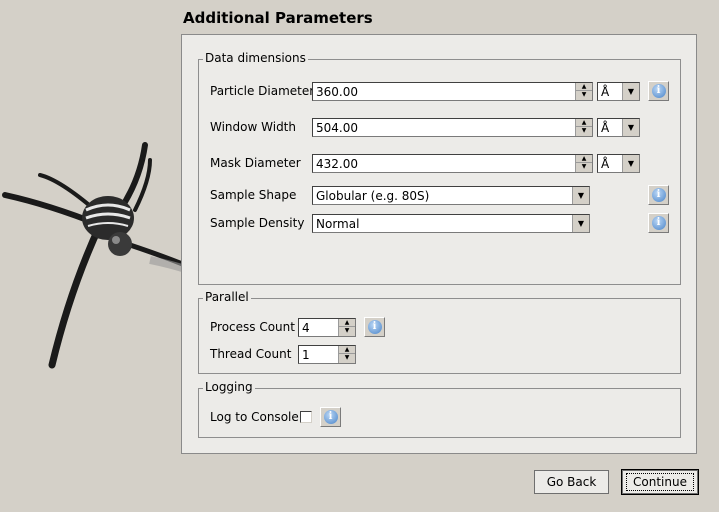 The image size is (719, 512). Describe the element at coordinates (618, 163) in the screenshot. I see `mask-diameter-unit-select: Å ▼` at that location.